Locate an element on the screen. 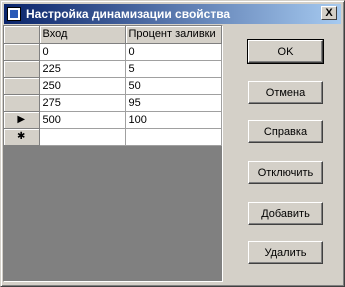  fill-cell: 50 is located at coordinates (173, 86).